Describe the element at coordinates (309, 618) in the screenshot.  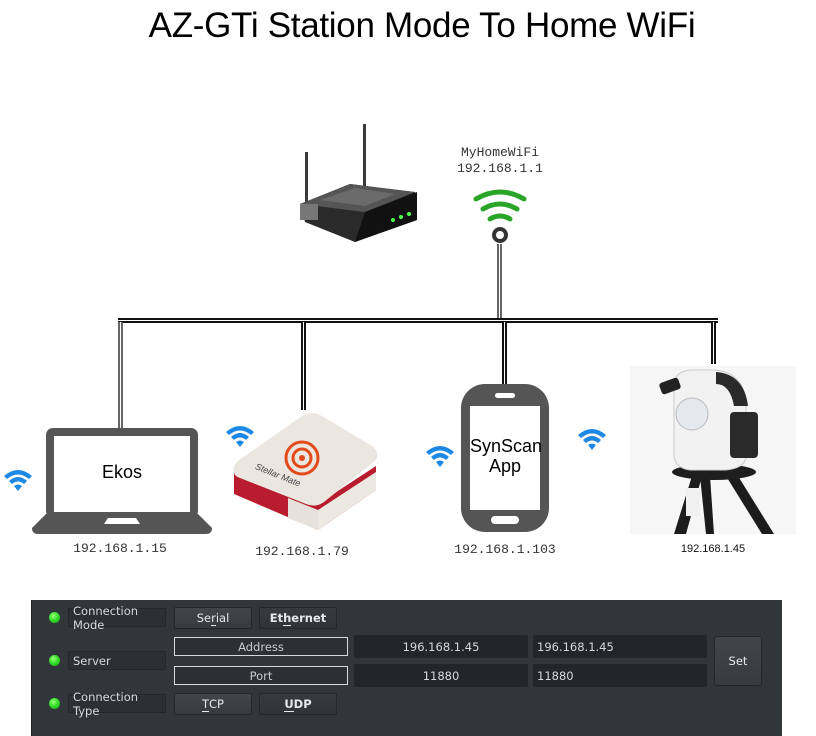
I see `ethernet-label-post: ernet` at that location.